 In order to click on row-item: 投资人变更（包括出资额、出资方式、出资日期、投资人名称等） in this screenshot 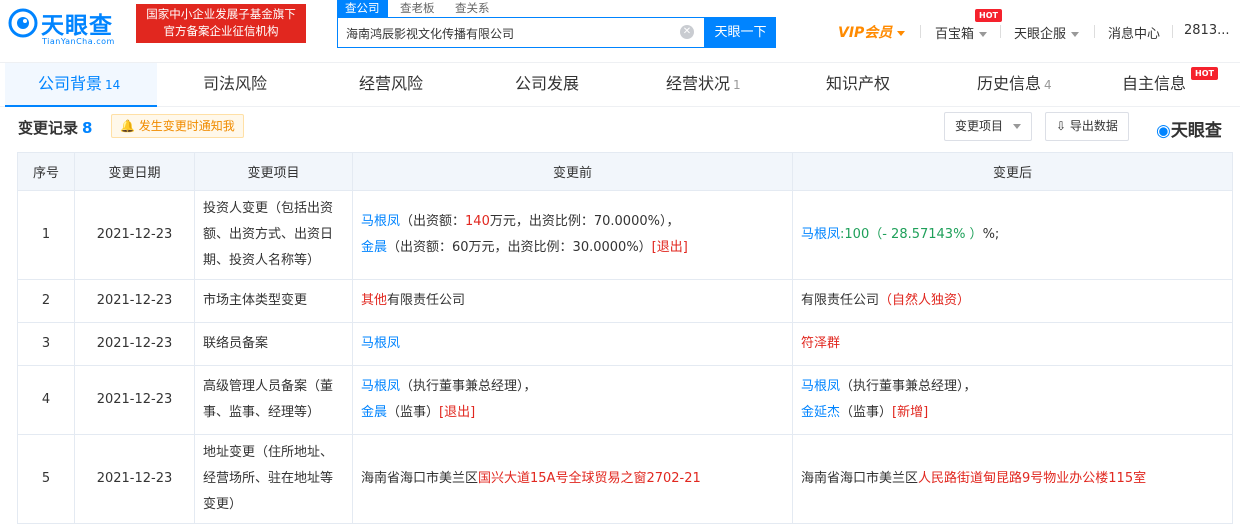, I will do `click(273, 235)`.